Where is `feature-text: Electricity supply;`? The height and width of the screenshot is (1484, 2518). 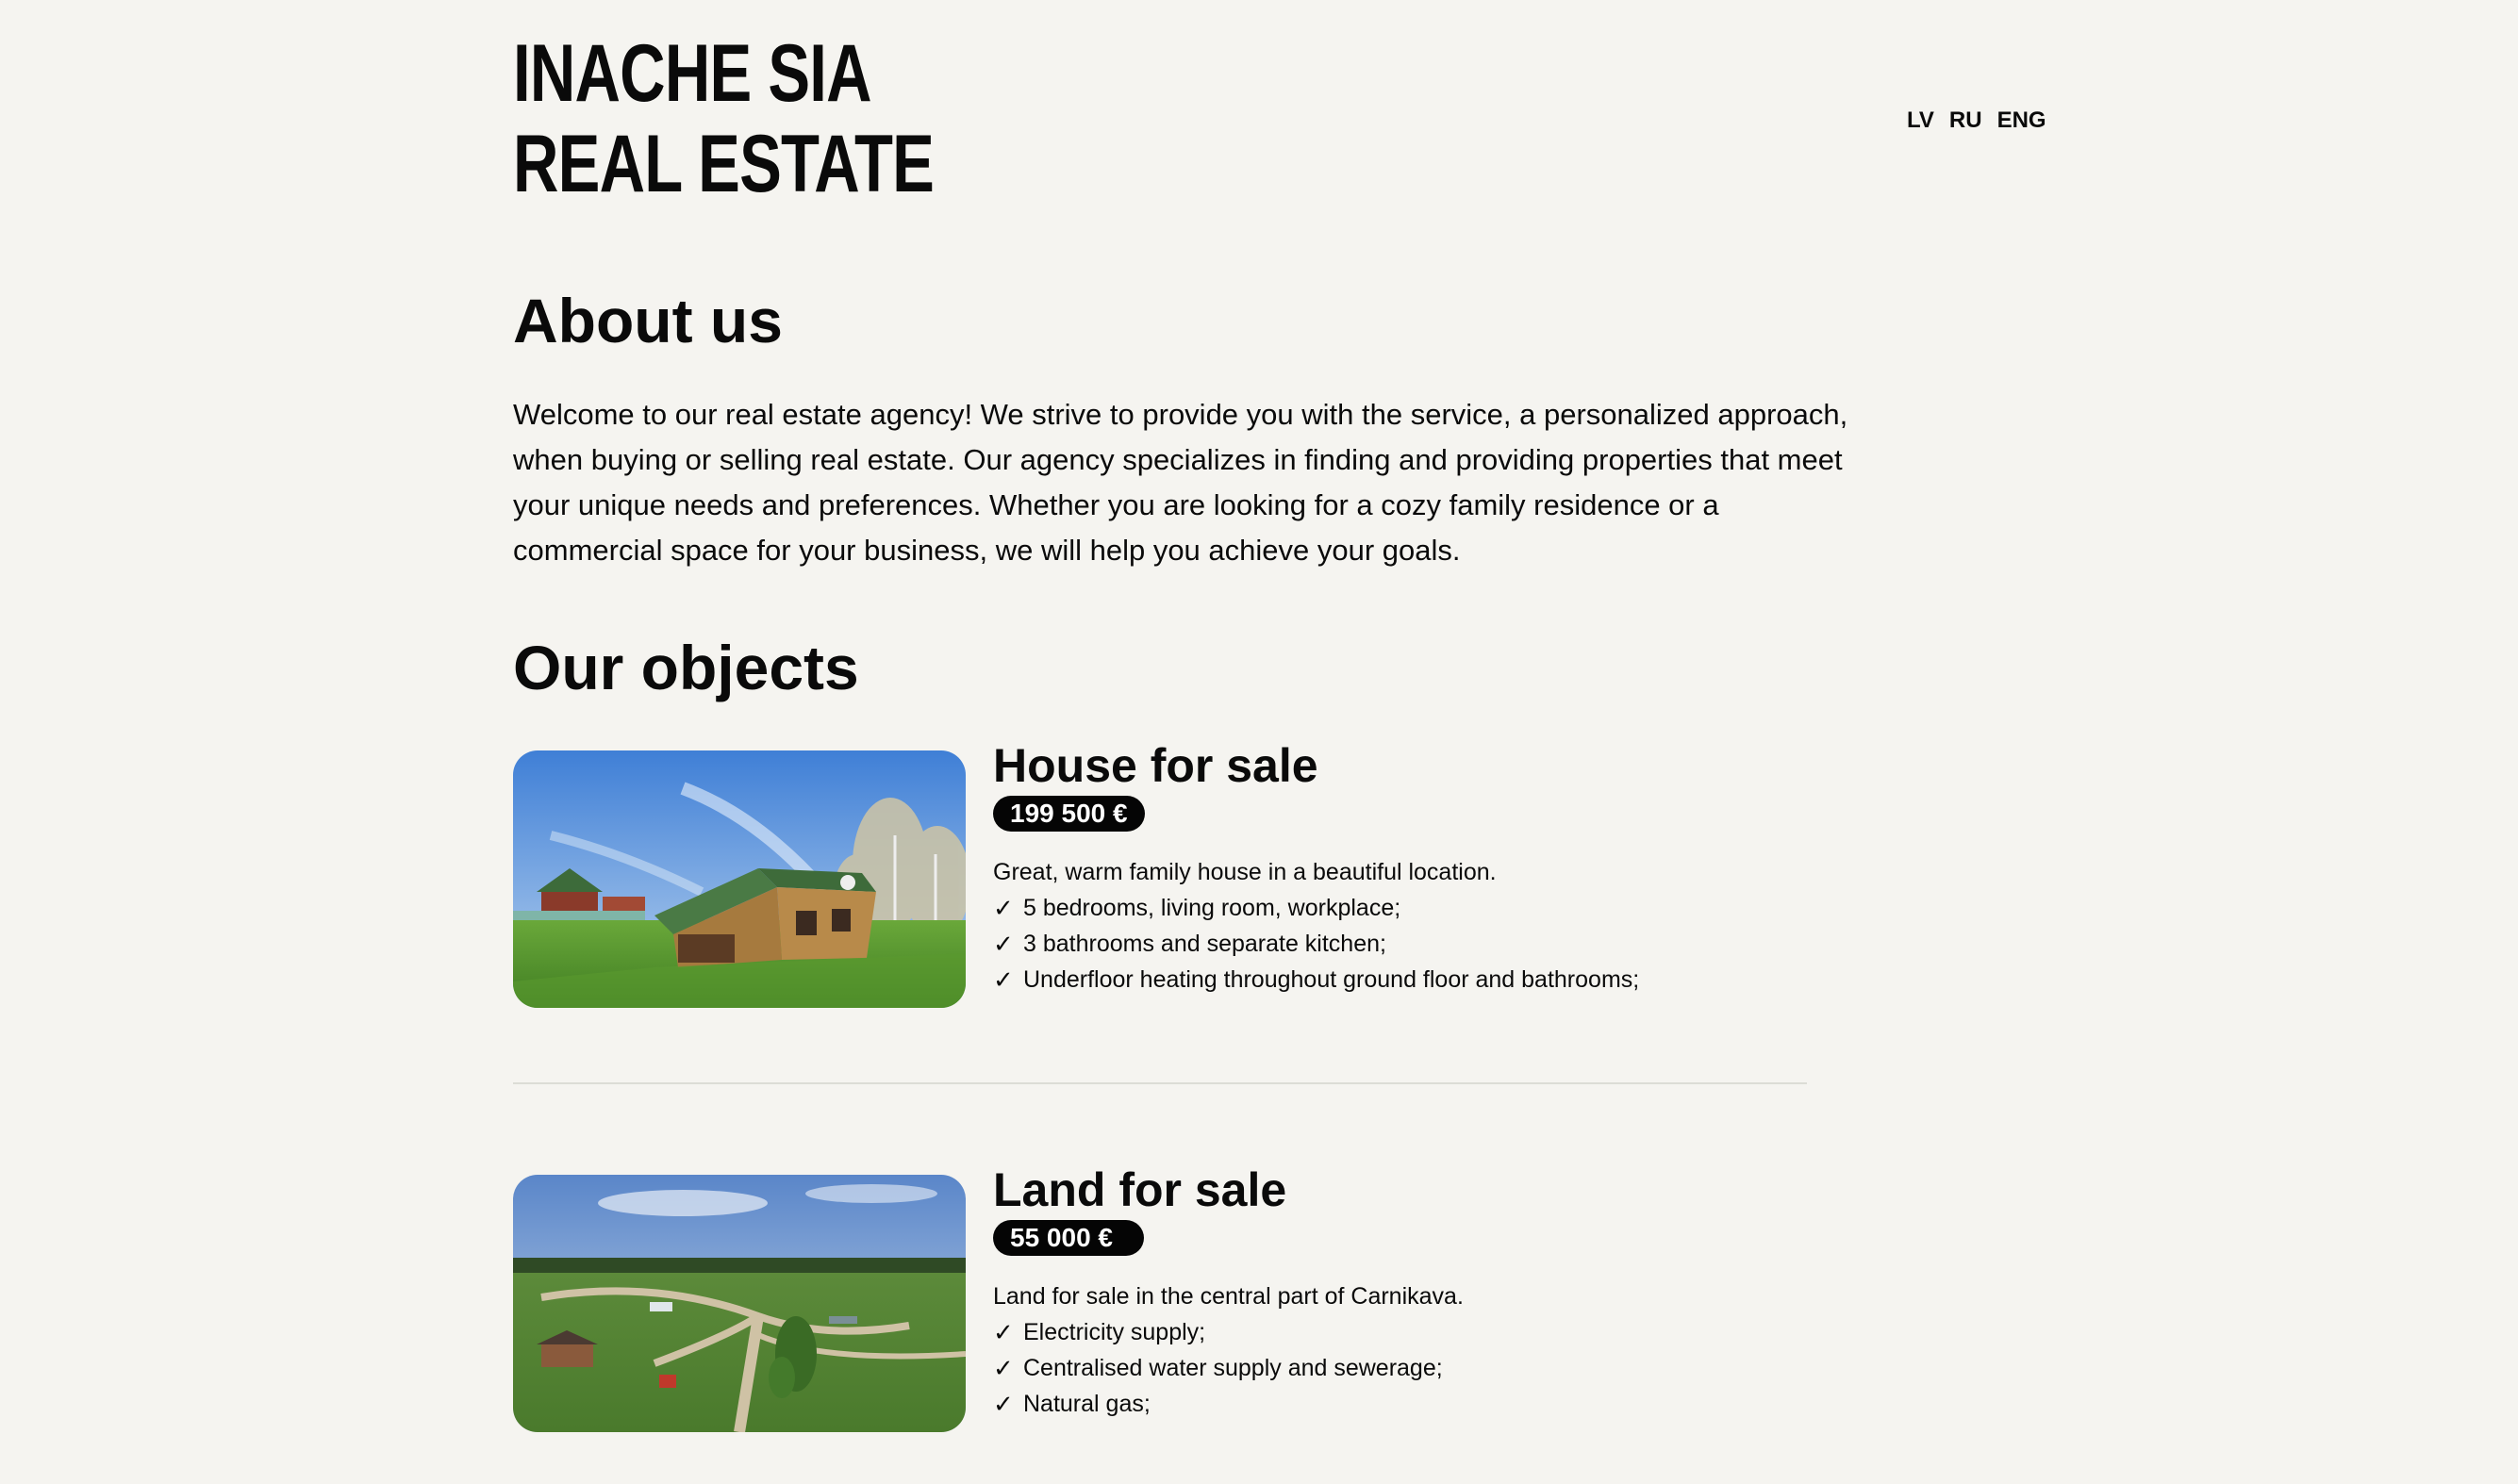 feature-text: Electricity supply; is located at coordinates (1114, 1332).